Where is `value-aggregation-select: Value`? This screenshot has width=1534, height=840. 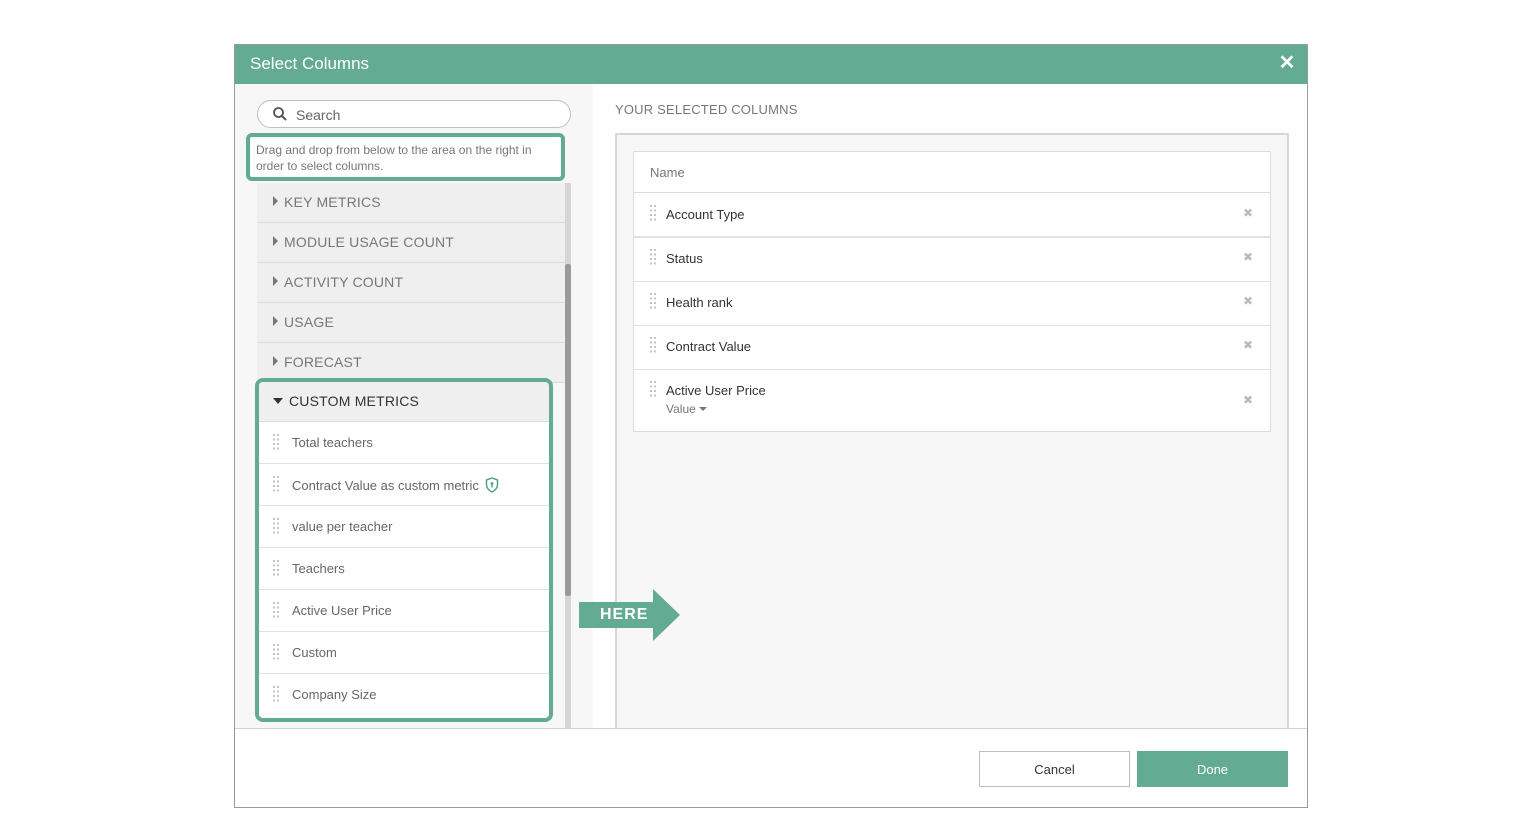
value-aggregation-select: Value is located at coordinates (686, 409).